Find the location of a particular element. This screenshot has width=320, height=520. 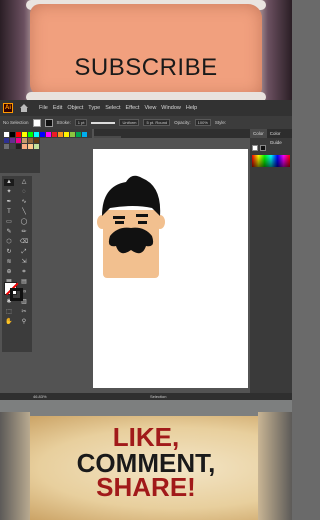

zoom-level: 46.83% is located at coordinates (40, 396).